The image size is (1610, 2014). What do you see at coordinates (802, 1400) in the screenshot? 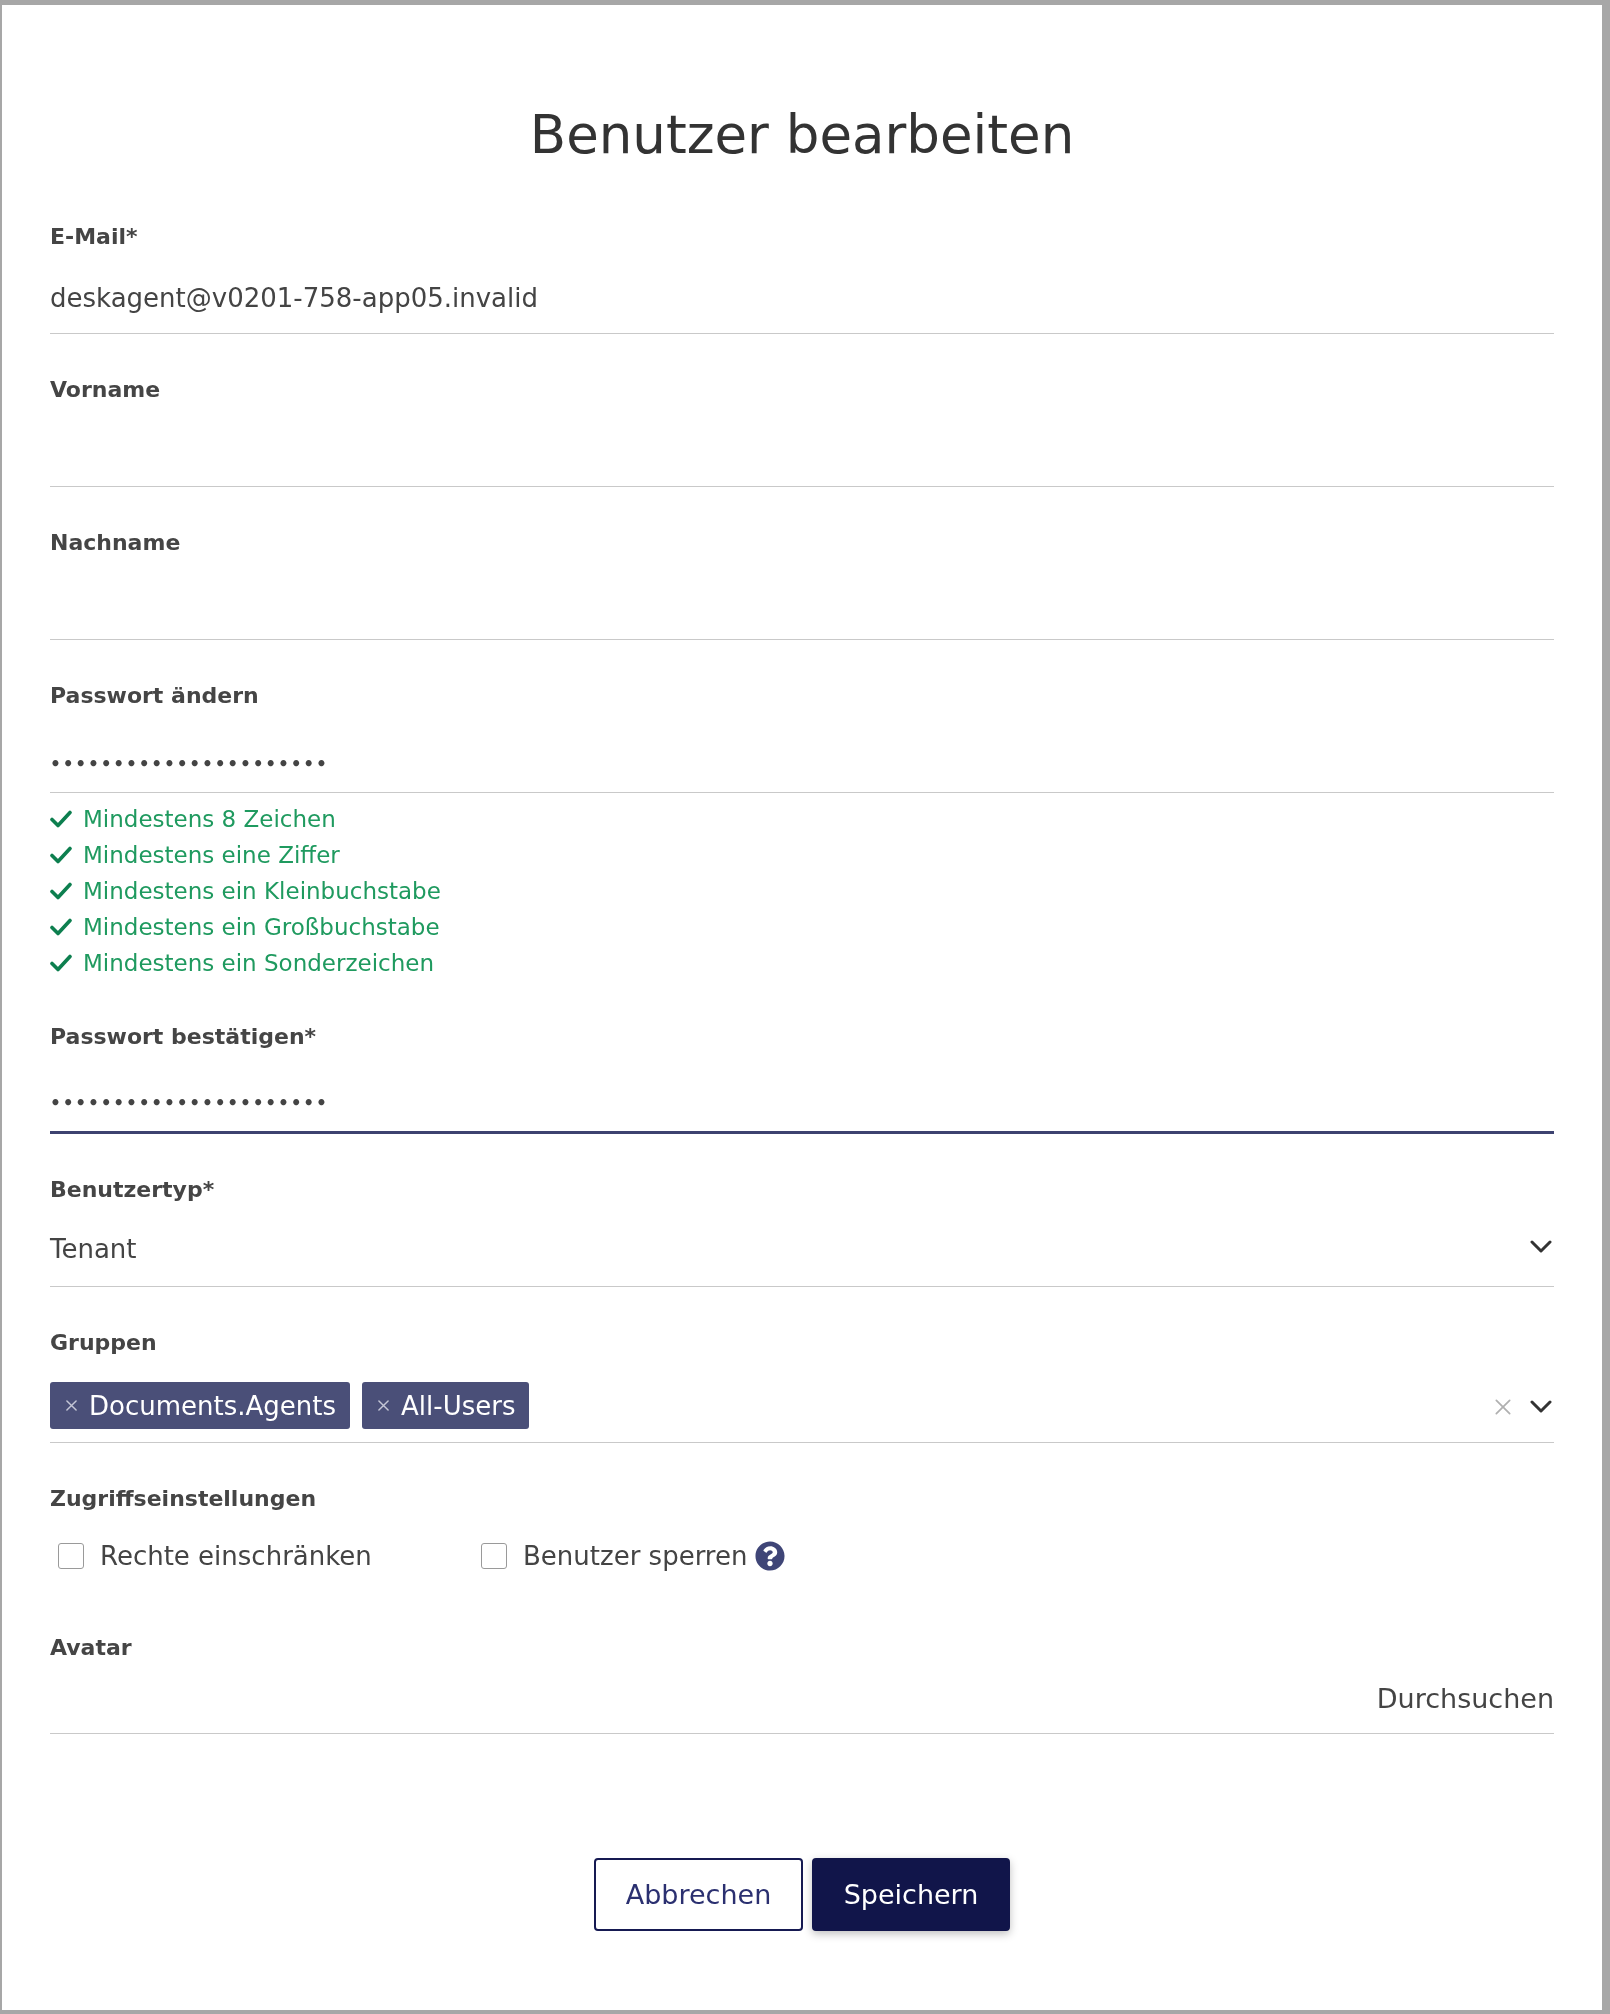
I see `multiselect-field: Documents.Agents All-Users` at bounding box center [802, 1400].